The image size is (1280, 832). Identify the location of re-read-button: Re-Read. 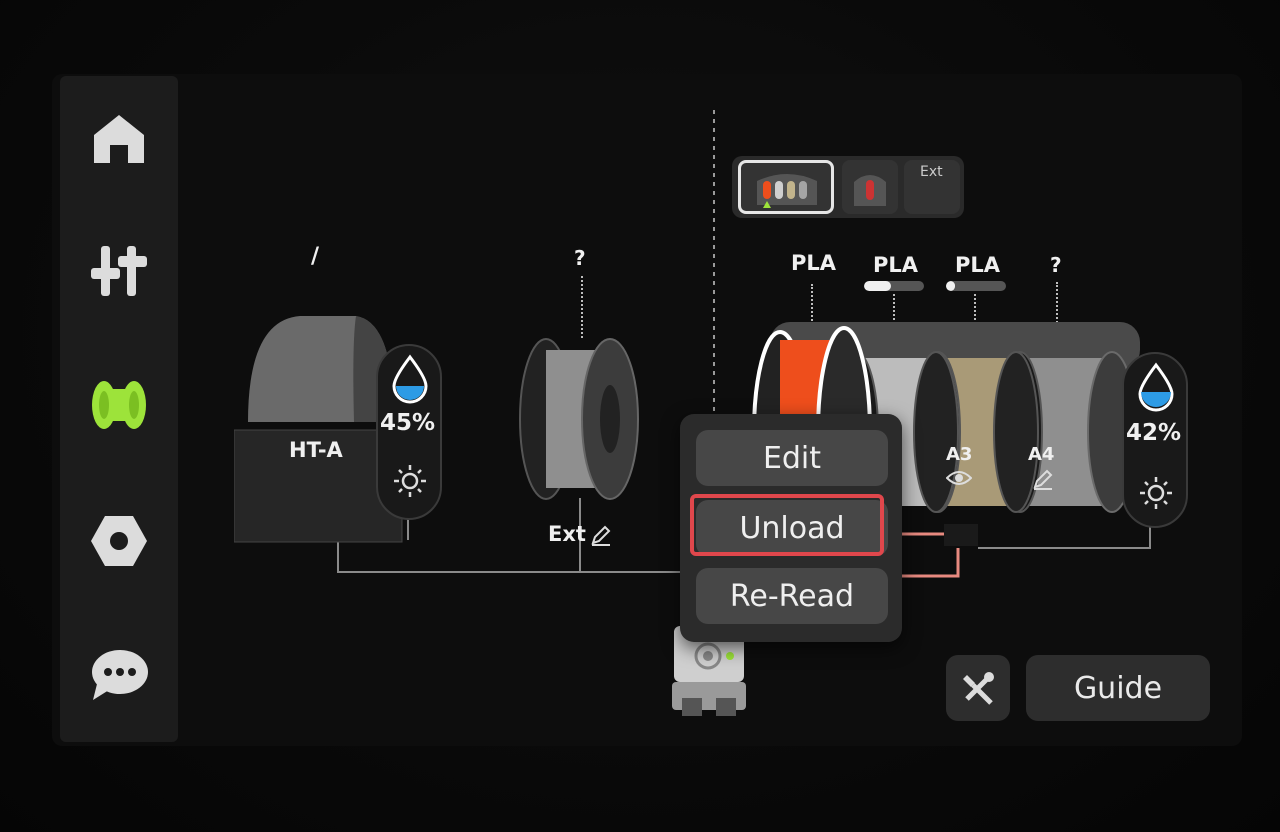
(792, 596).